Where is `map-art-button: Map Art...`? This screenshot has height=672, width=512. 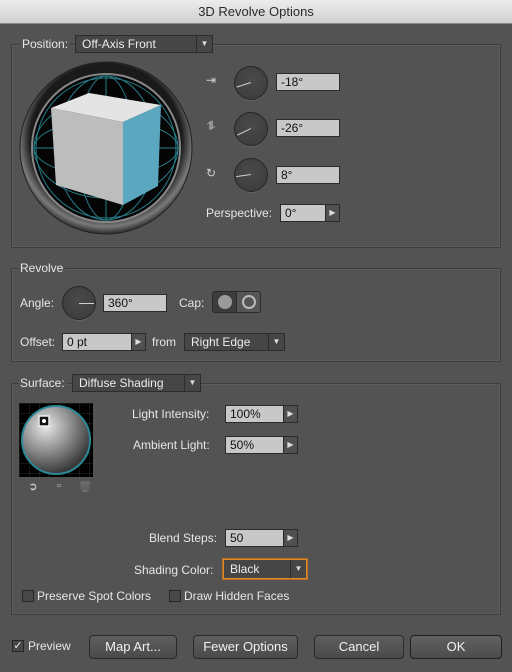 map-art-button: Map Art... is located at coordinates (133, 647).